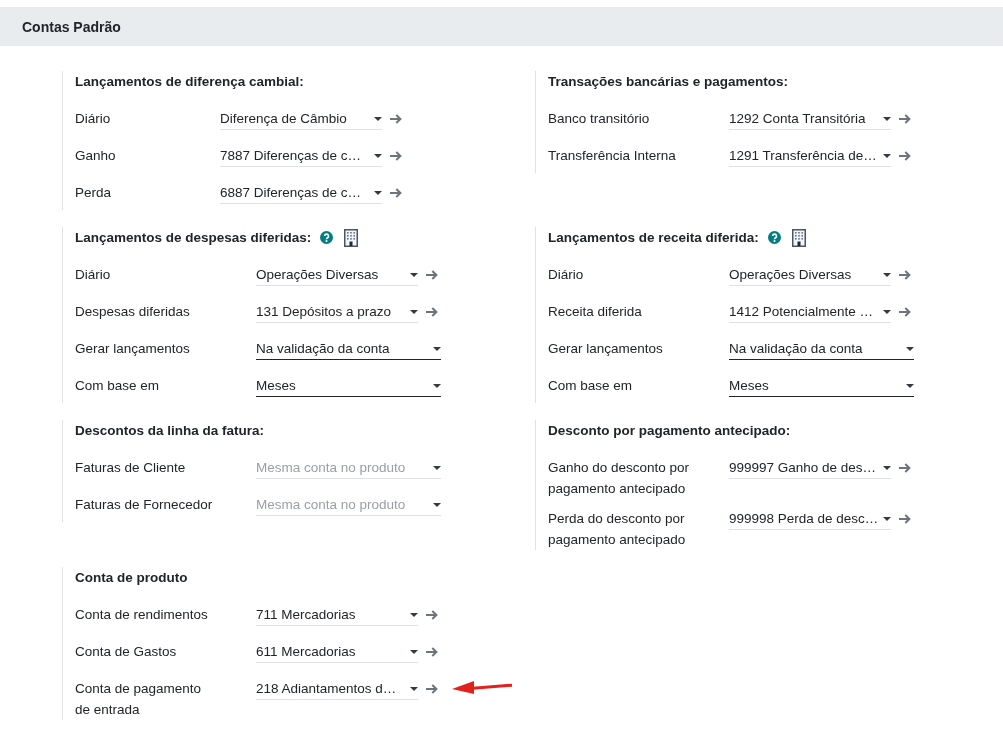 This screenshot has width=1003, height=731. Describe the element at coordinates (337, 615) in the screenshot. I see `dropdown-field: 711 Mercadorias` at that location.